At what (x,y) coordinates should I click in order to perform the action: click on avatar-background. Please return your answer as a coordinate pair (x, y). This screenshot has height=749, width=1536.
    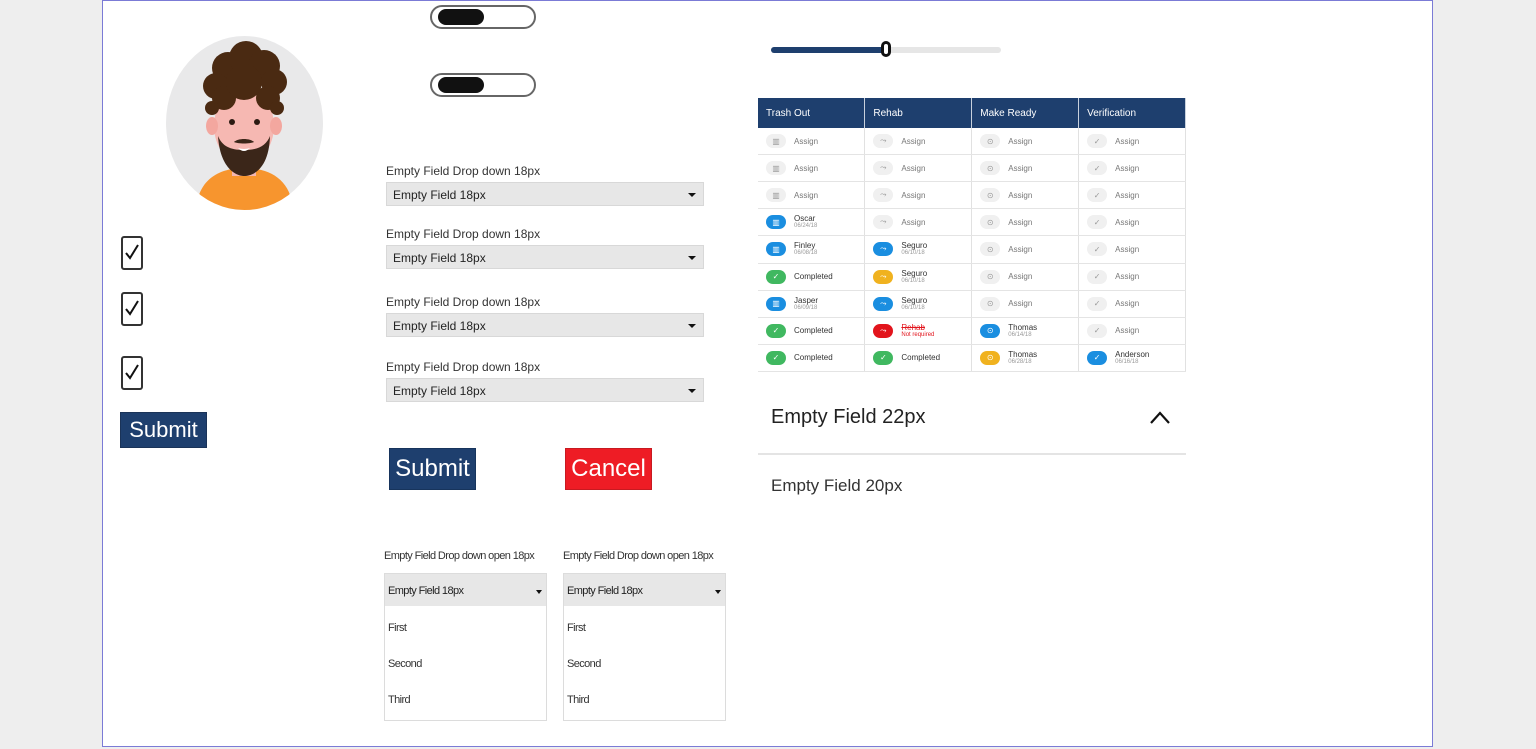
    Looking at the image, I should click on (244, 123).